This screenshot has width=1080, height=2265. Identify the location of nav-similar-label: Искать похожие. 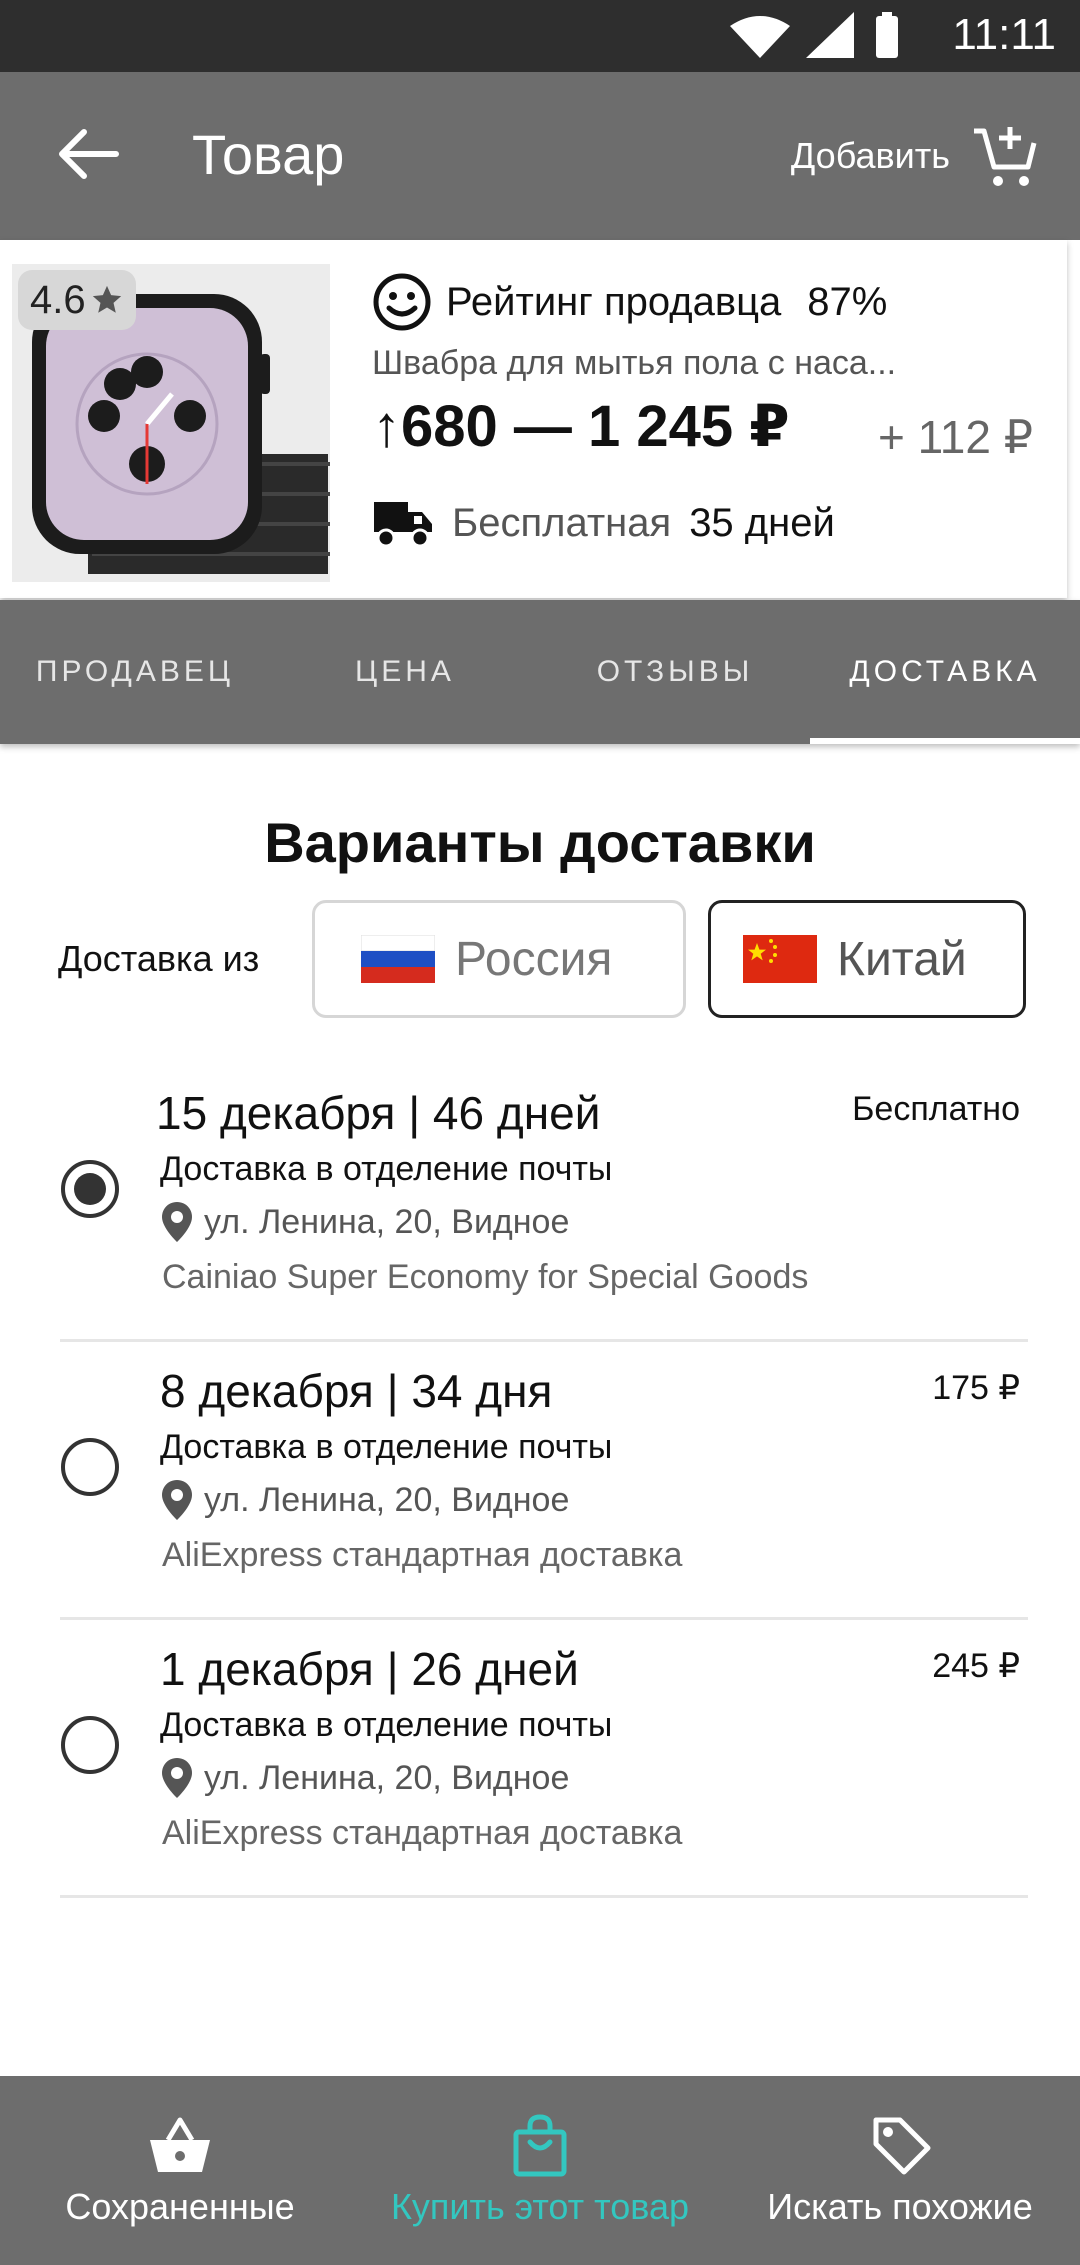
(900, 2206).